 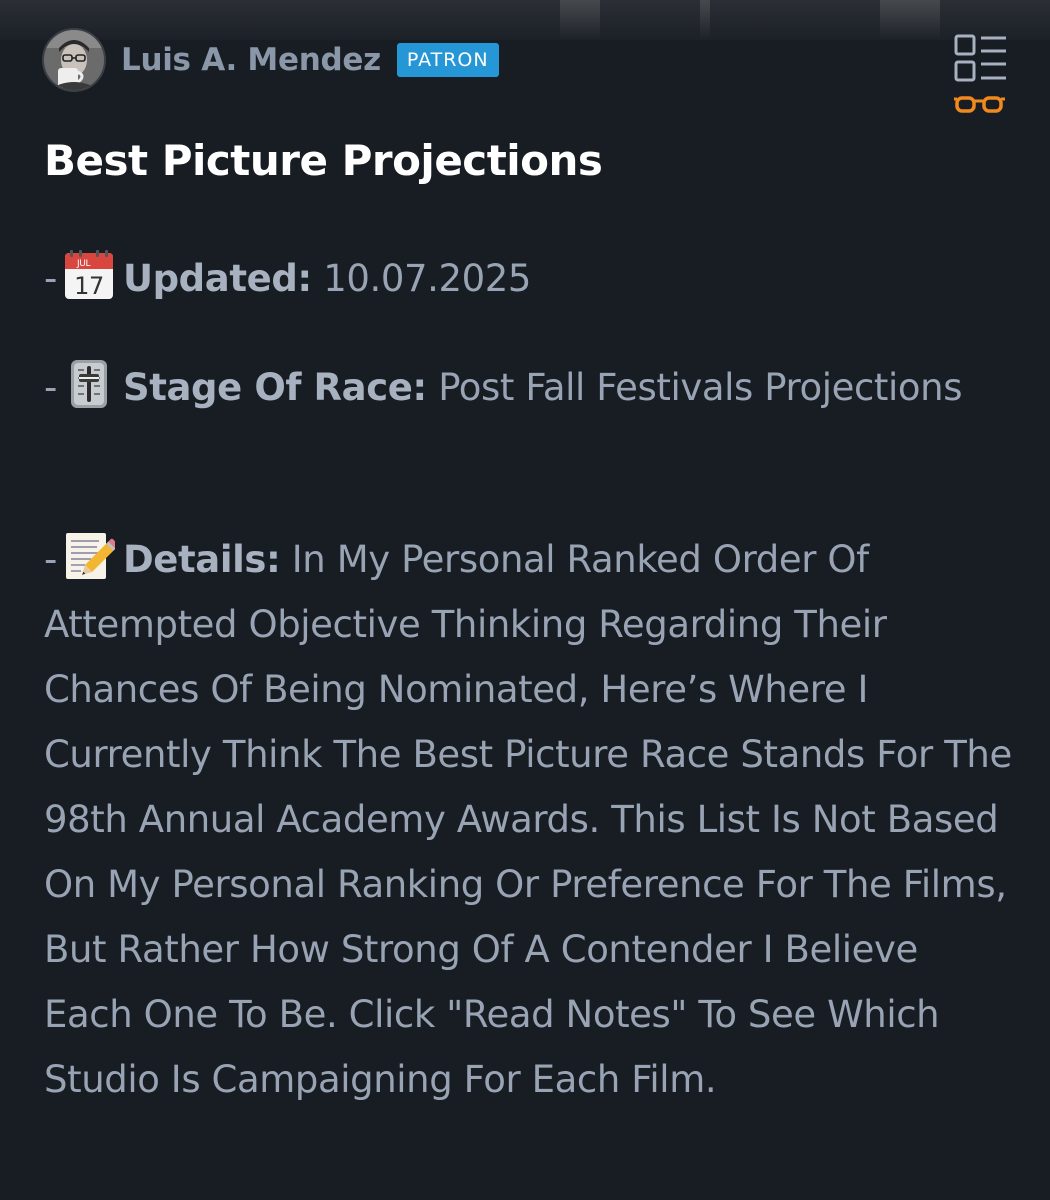 I want to click on avatar-photo, so click(x=74, y=60).